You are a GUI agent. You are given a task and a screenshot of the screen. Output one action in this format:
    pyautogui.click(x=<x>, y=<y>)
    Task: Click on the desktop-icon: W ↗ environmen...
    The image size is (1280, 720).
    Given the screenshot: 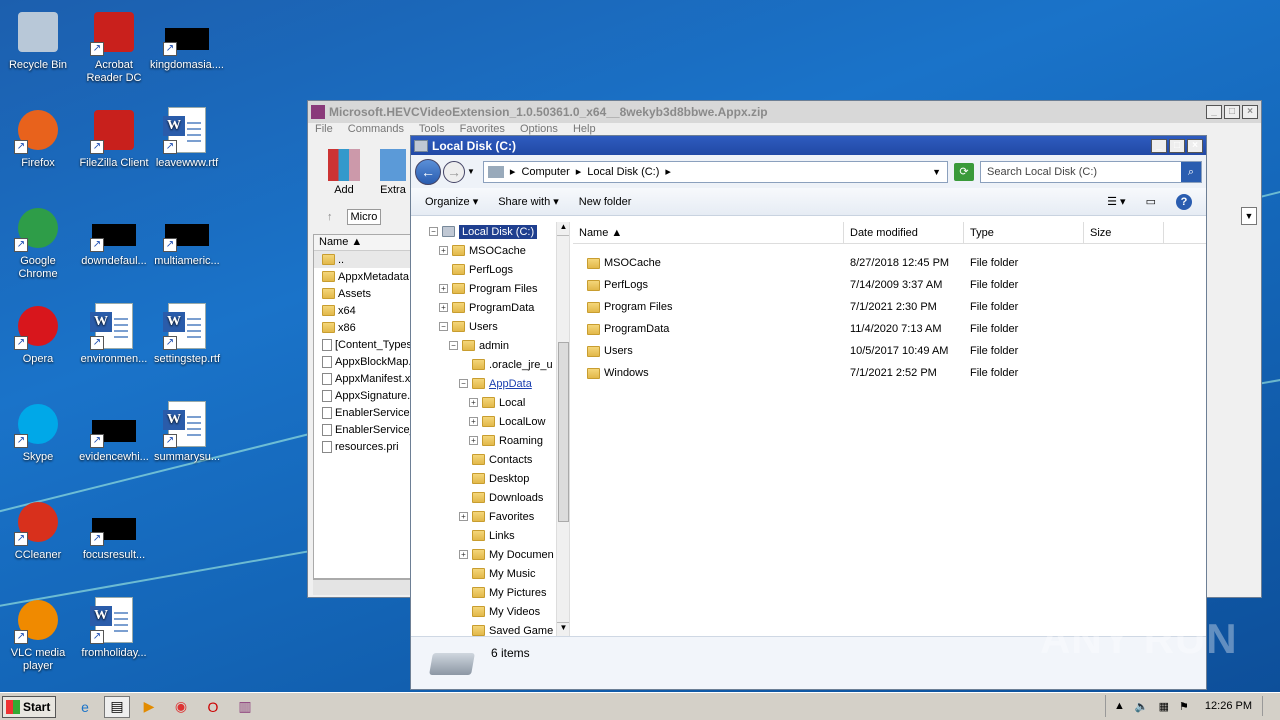 What is the action you would take?
    pyautogui.click(x=114, y=343)
    